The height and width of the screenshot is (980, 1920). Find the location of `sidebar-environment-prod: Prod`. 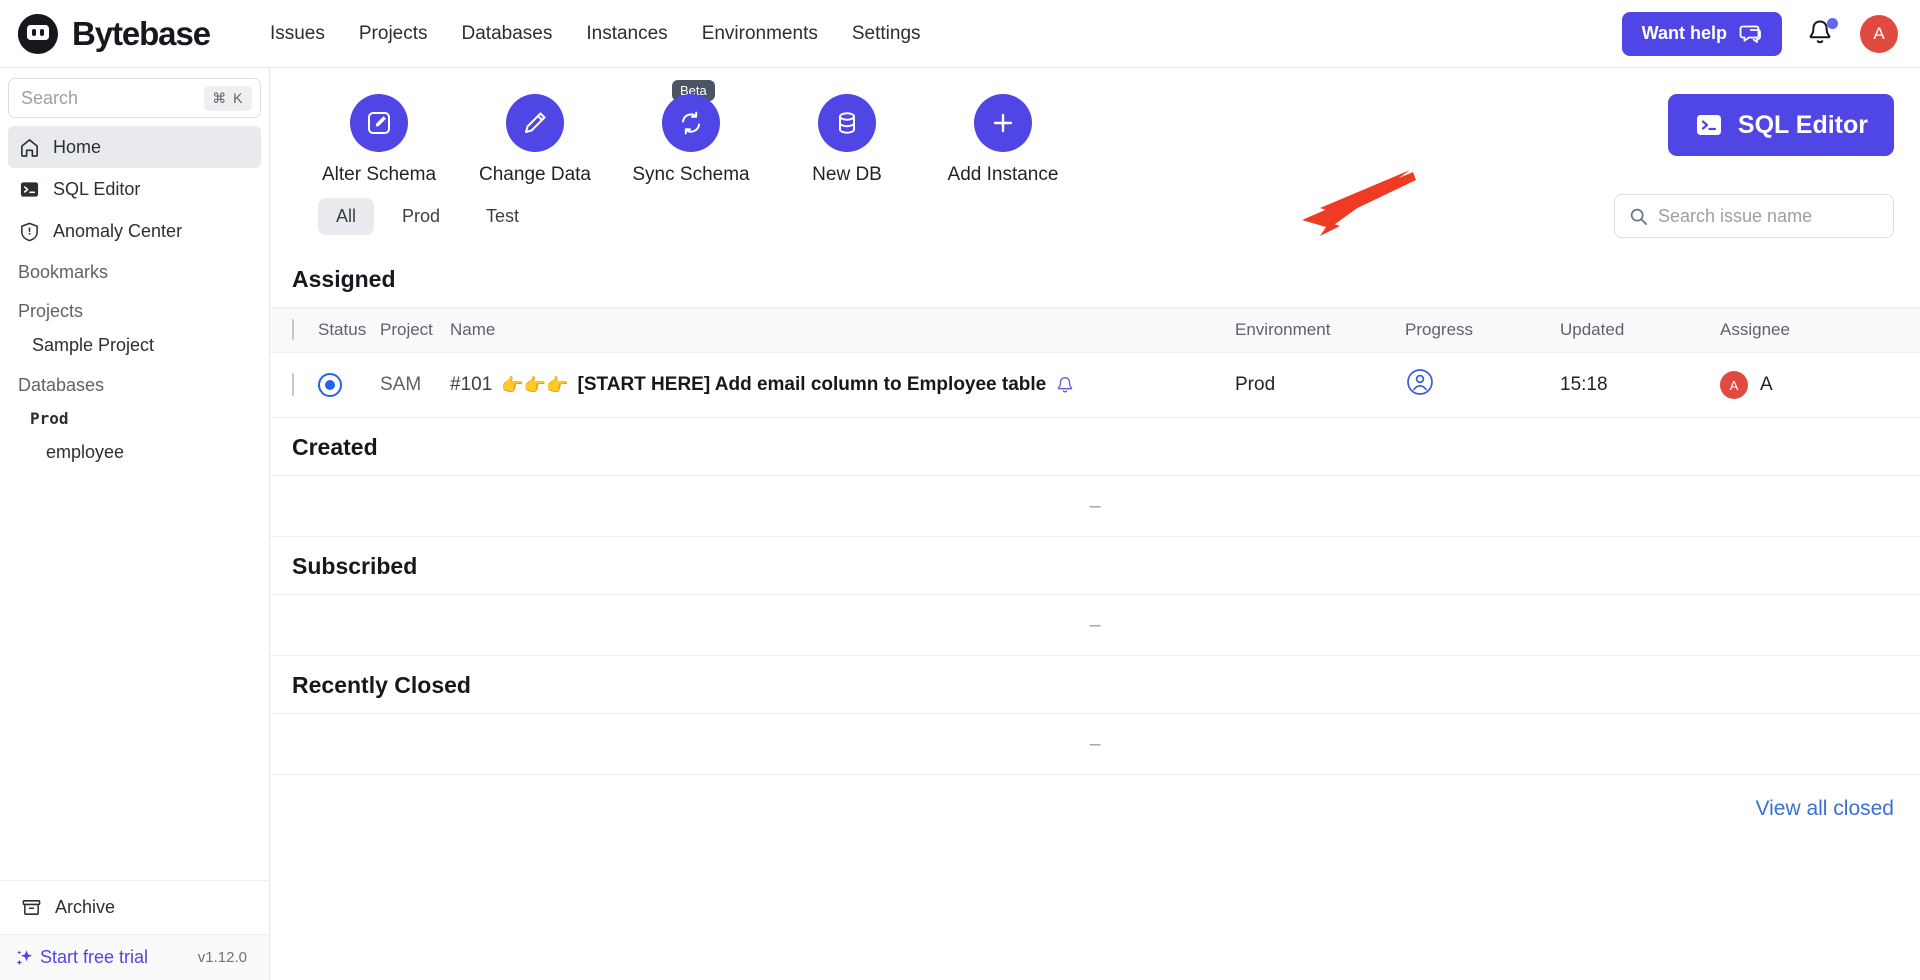

sidebar-environment-prod: Prod is located at coordinates (134, 418).